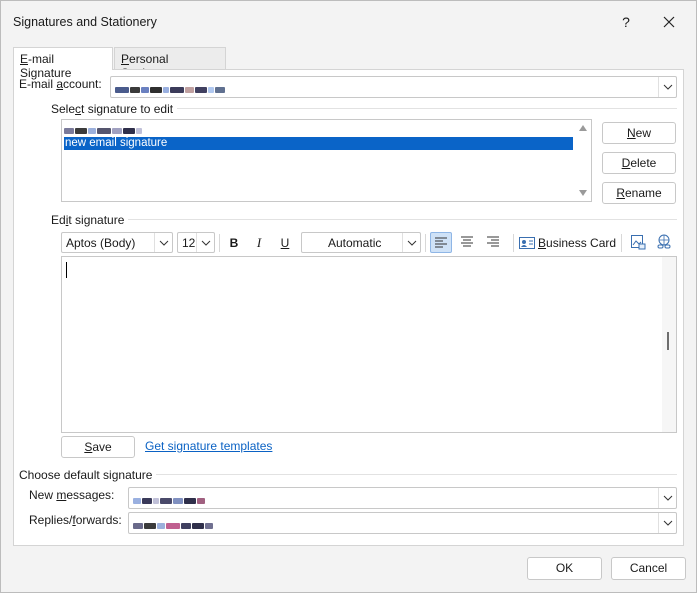  Describe the element at coordinates (173, 523) in the screenshot. I see `redacted-replies-value` at that location.